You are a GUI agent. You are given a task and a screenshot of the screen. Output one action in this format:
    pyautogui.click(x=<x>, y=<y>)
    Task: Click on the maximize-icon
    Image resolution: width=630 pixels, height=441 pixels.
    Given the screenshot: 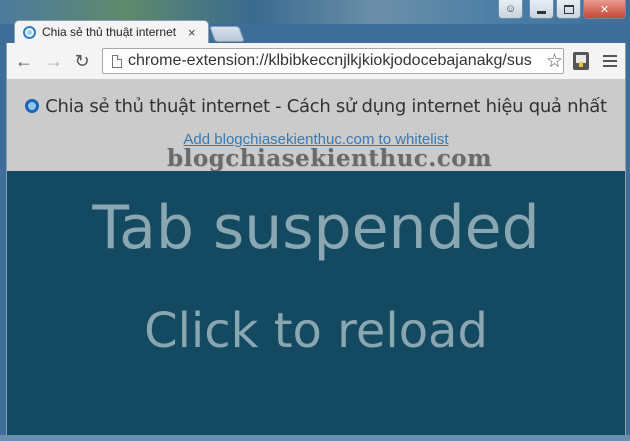 What is the action you would take?
    pyautogui.click(x=568, y=9)
    